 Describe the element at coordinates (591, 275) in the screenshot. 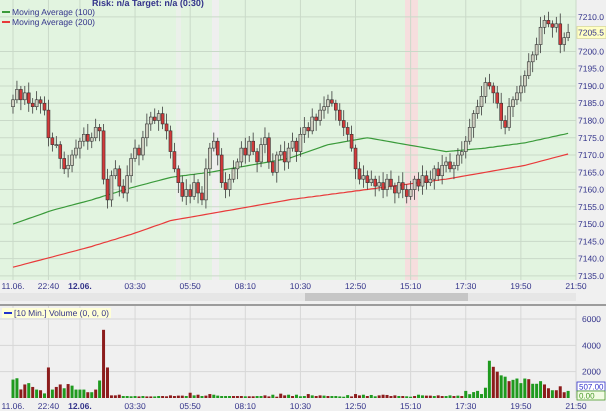

I see `axis-label: 7135.0` at that location.